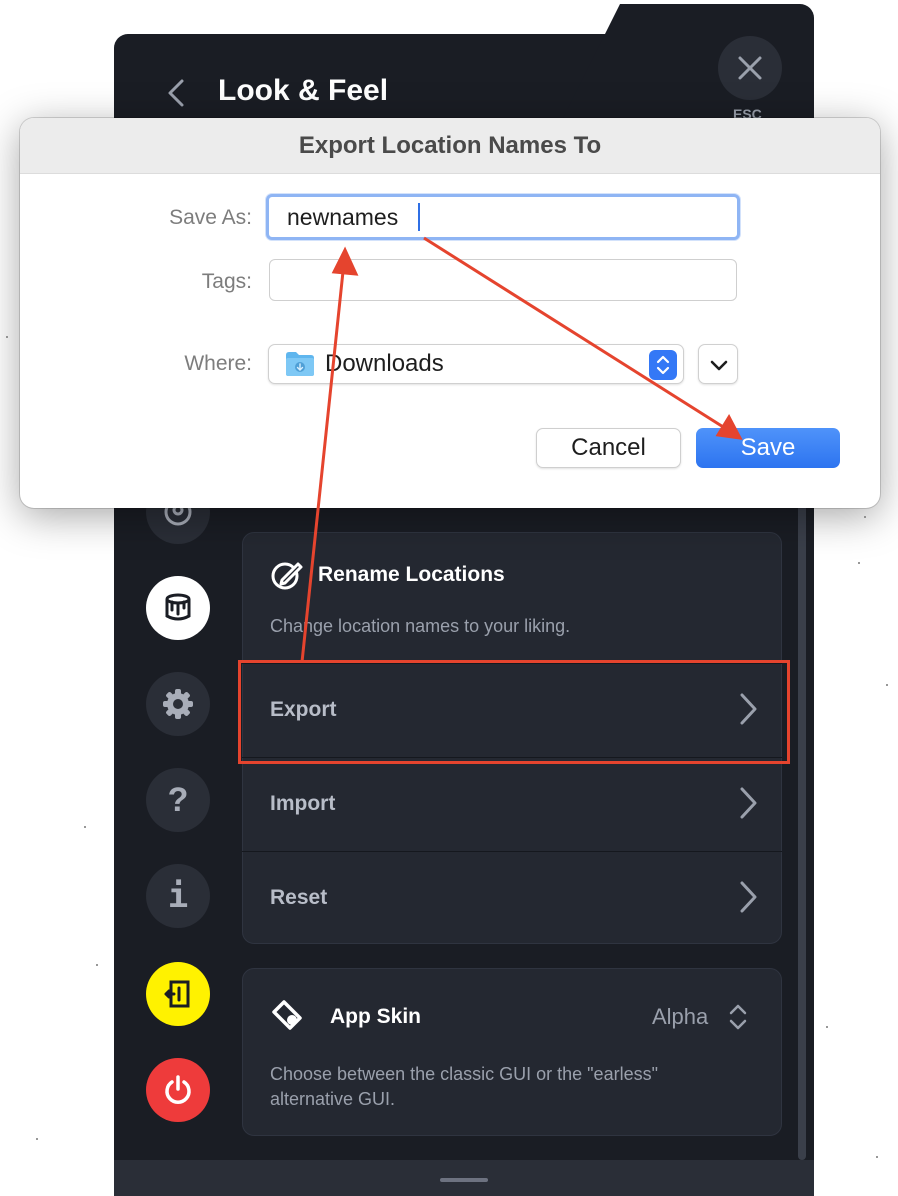 The height and width of the screenshot is (1196, 898). What do you see at coordinates (503, 217) in the screenshot?
I see `save-as-input` at bounding box center [503, 217].